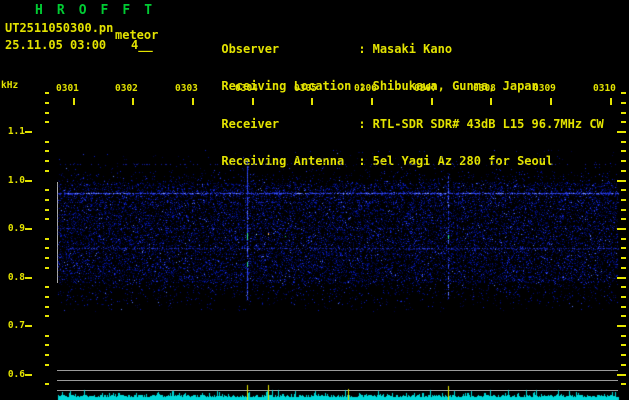  Describe the element at coordinates (16, 180) in the screenshot. I see `freq-tick-label: 1.0` at that location.